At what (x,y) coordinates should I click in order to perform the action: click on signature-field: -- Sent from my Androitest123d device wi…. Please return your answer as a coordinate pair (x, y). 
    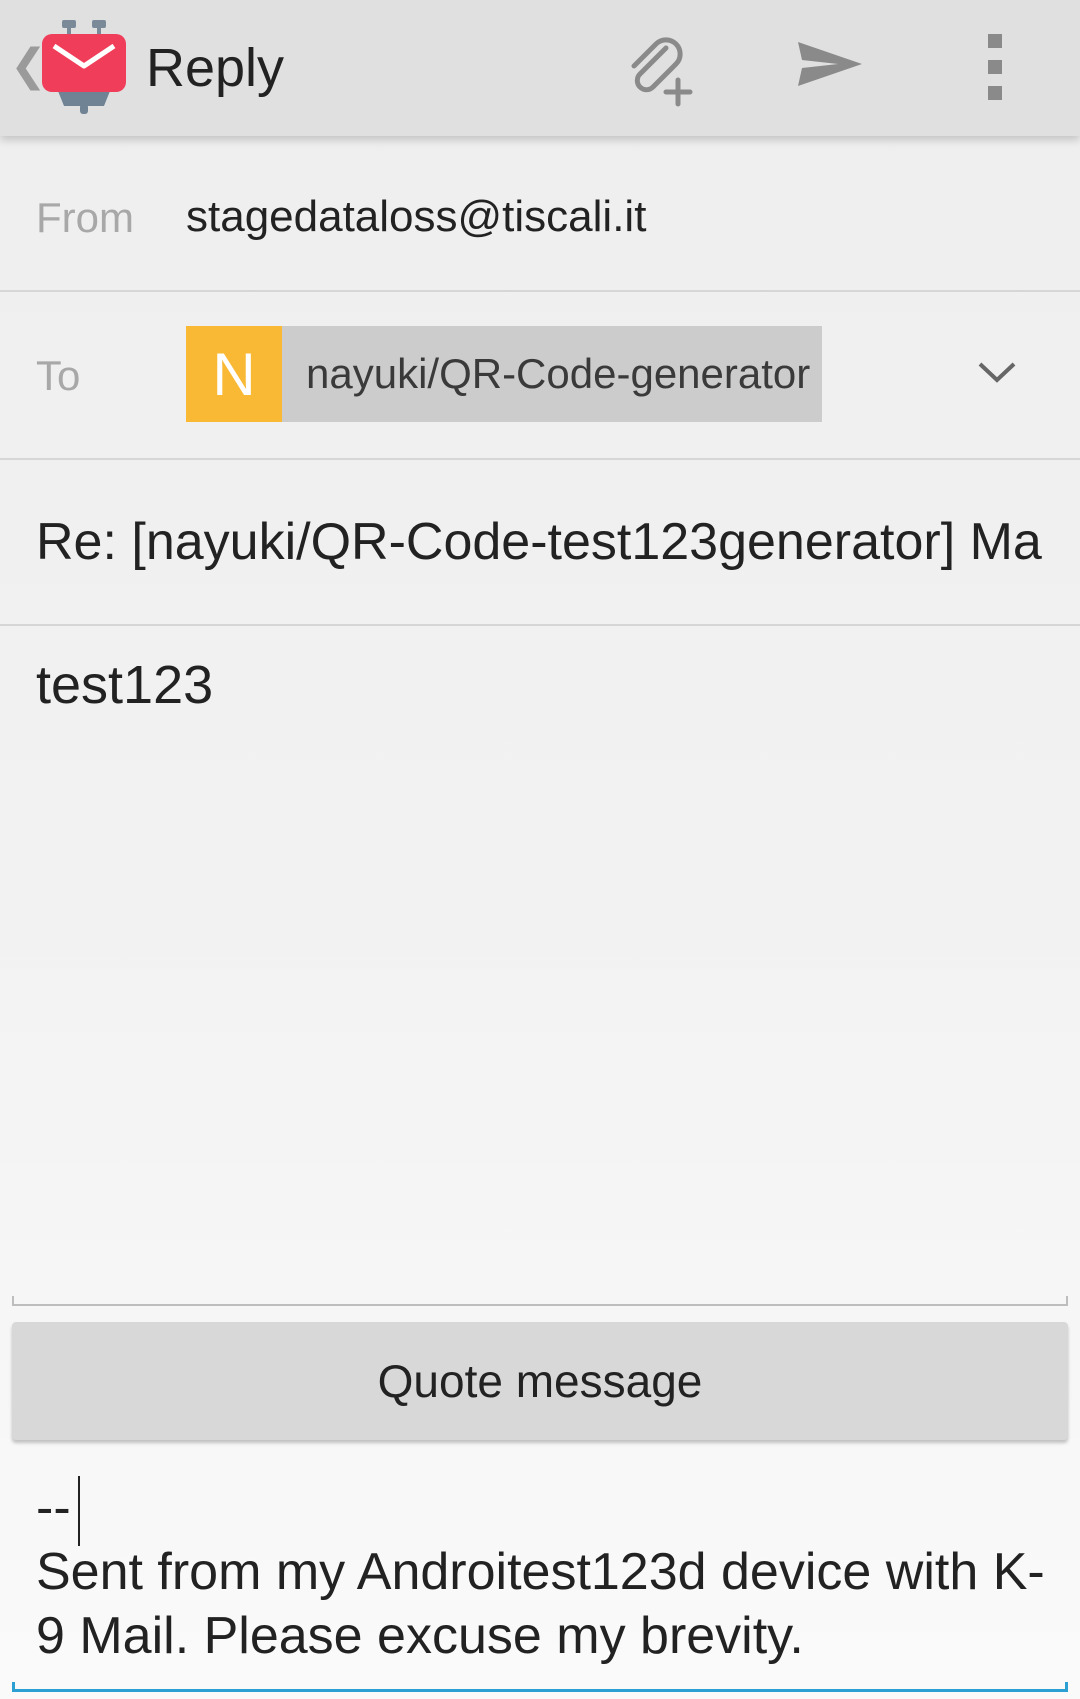
    Looking at the image, I should click on (546, 1572).